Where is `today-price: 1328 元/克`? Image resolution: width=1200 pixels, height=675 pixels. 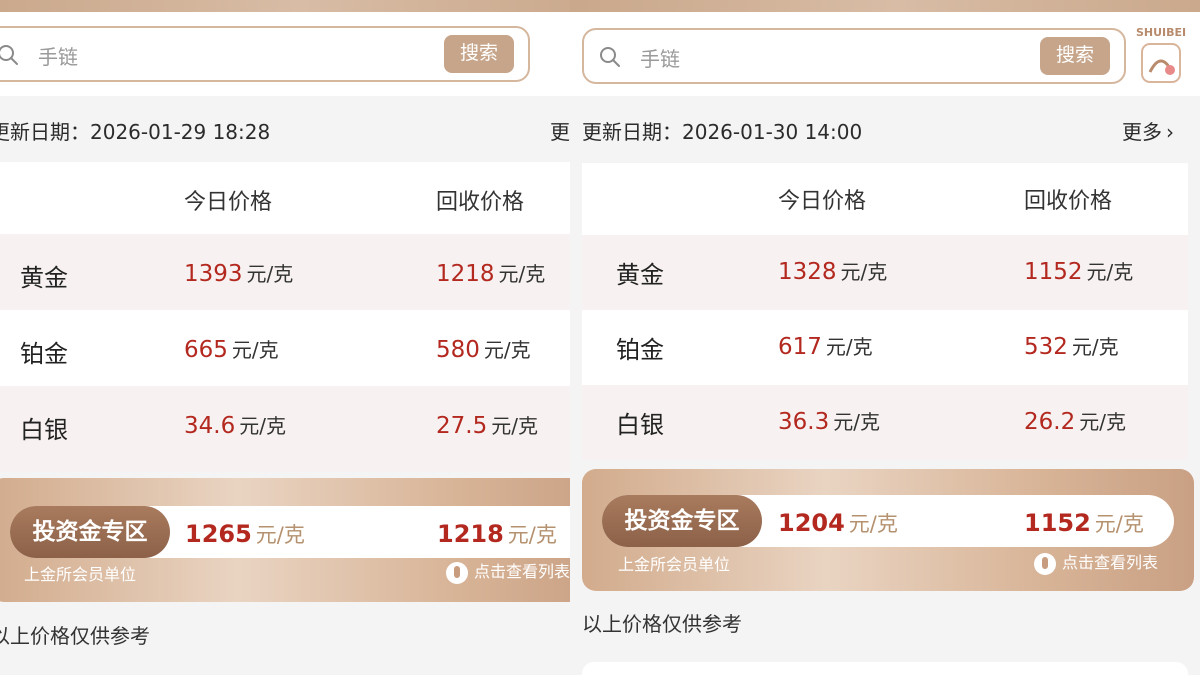
today-price: 1328 元/克 is located at coordinates (833, 272).